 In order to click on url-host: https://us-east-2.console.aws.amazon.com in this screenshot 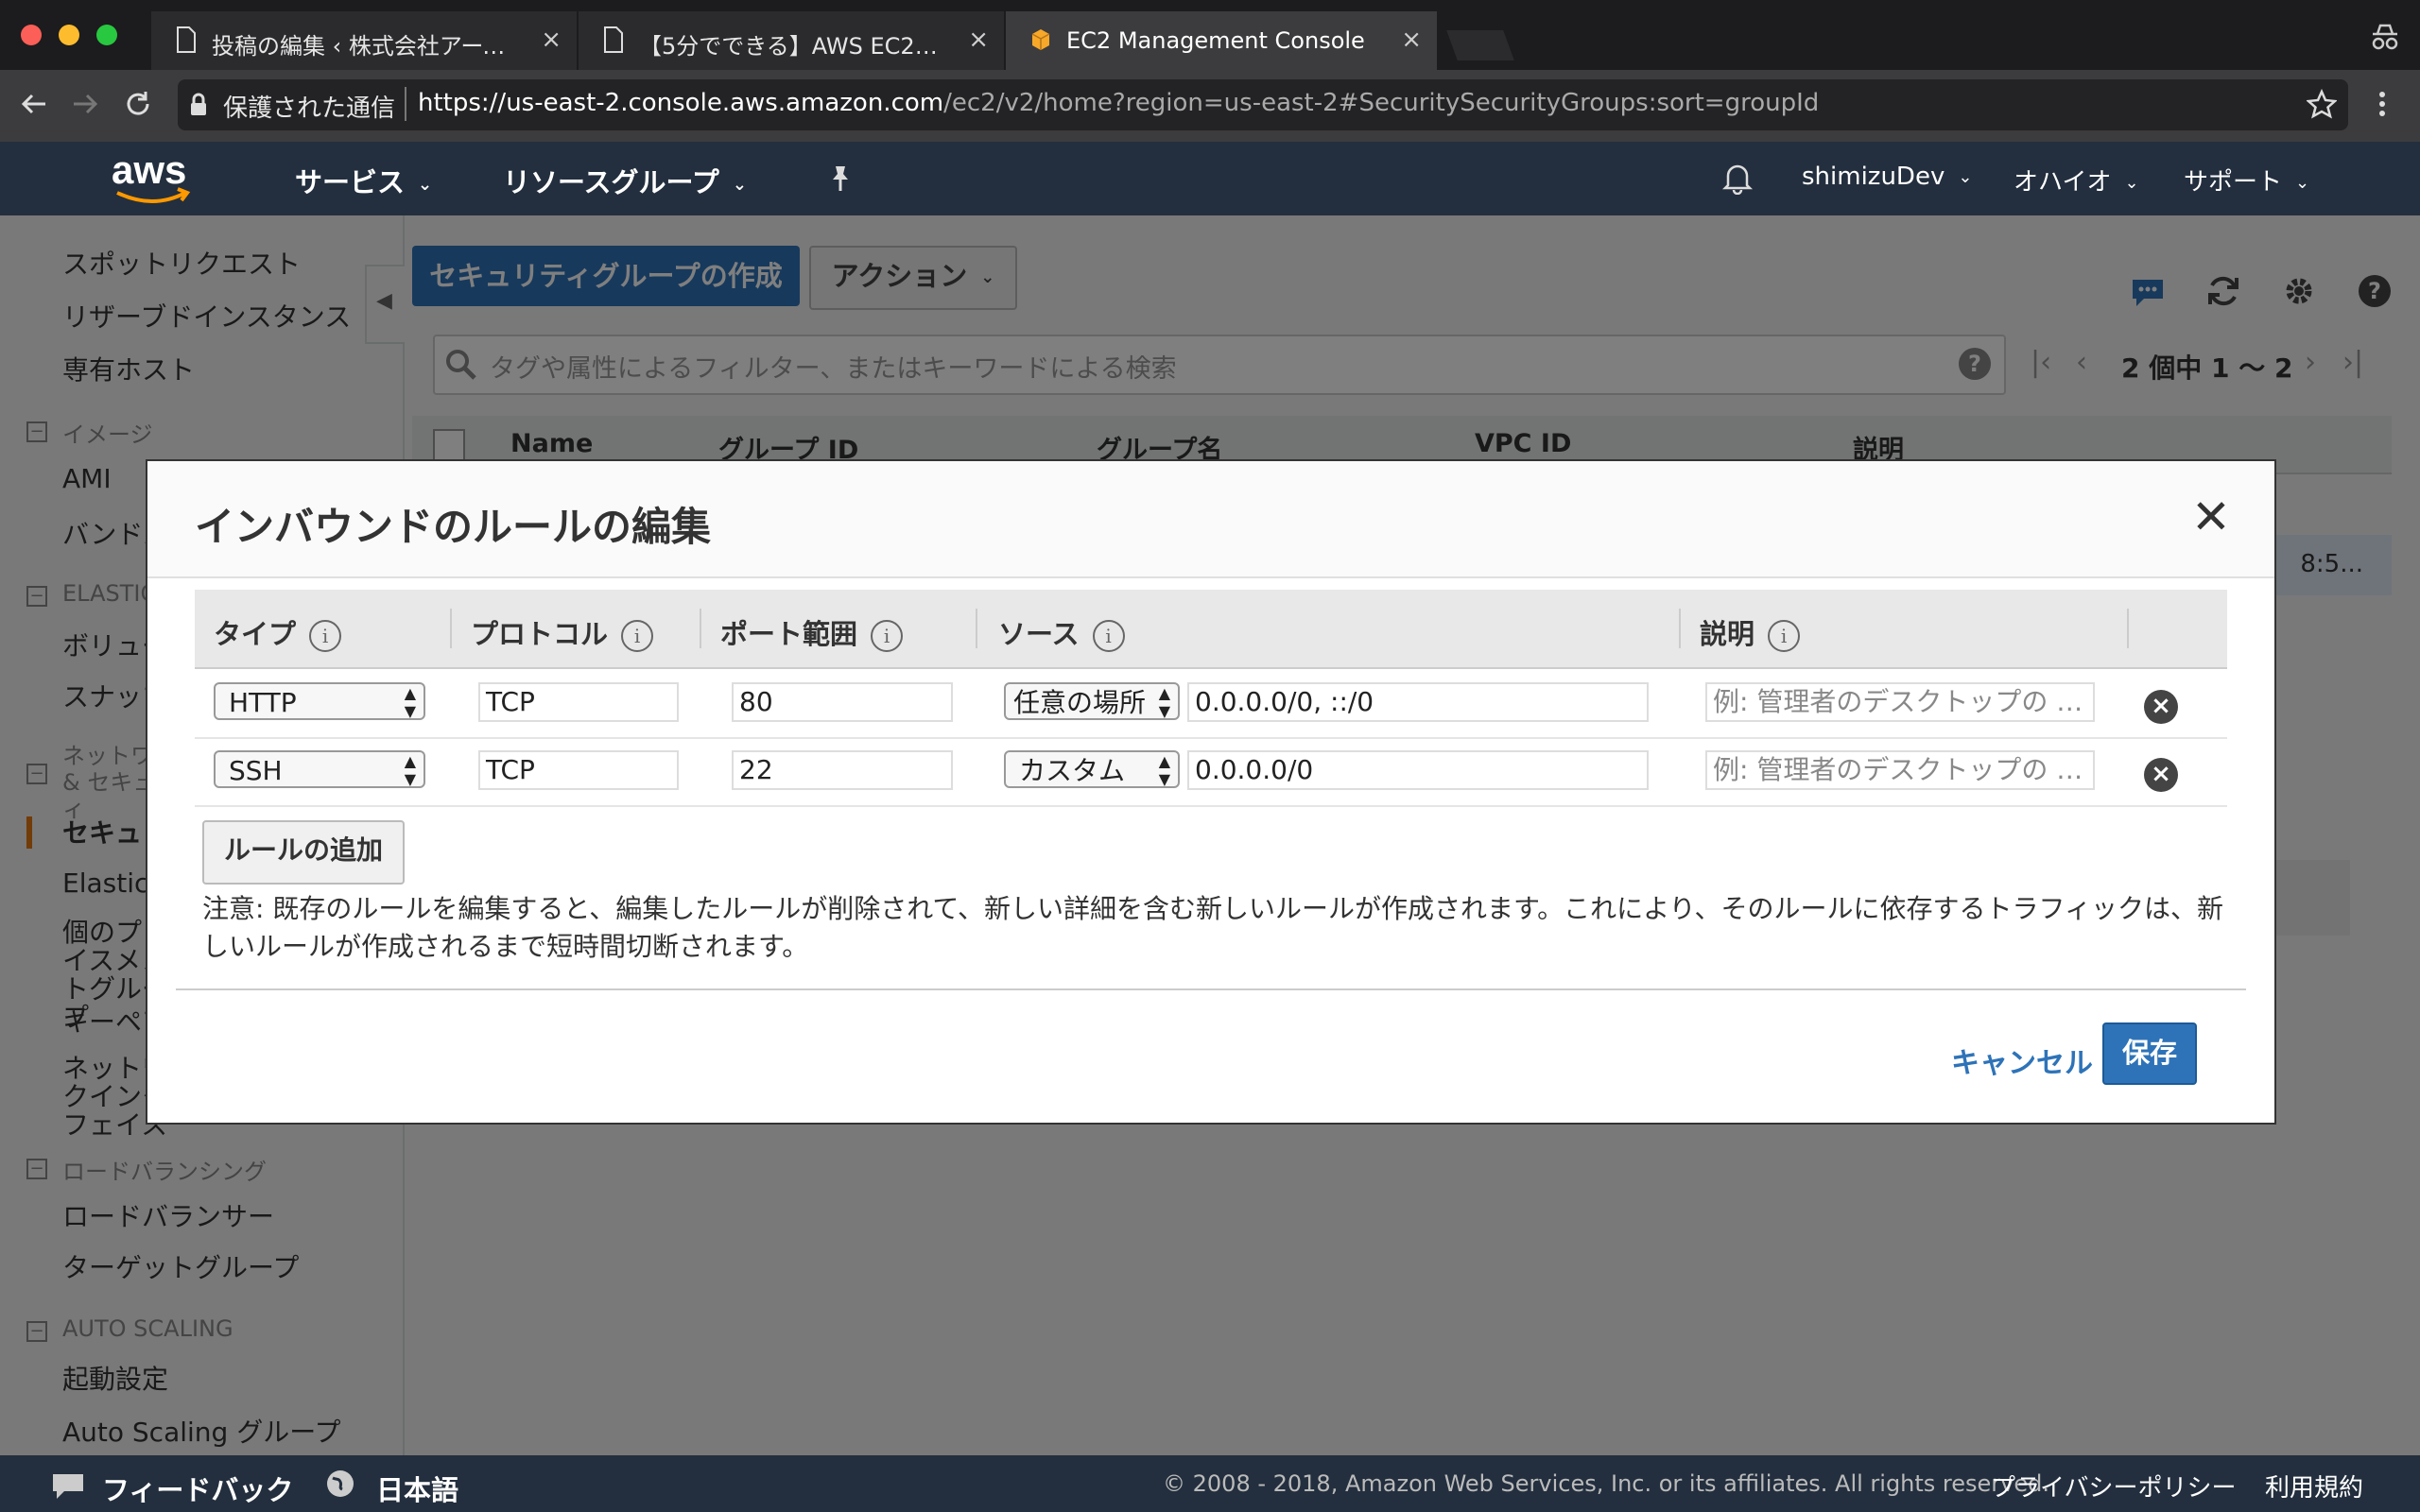, I will do `click(681, 103)`.